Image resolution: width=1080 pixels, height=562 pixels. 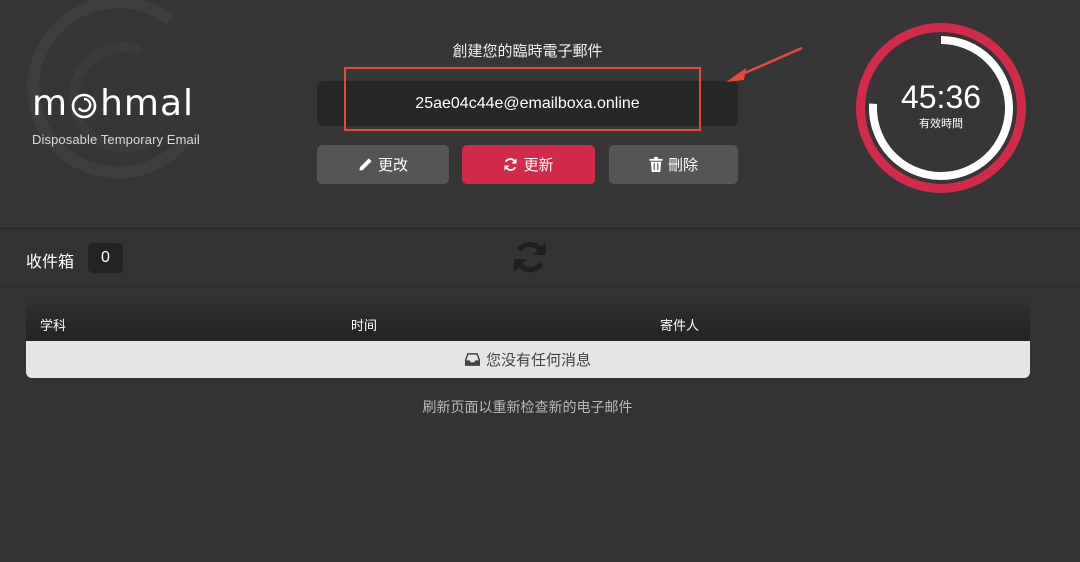 What do you see at coordinates (522, 99) in the screenshot?
I see `annotation-highlight-box` at bounding box center [522, 99].